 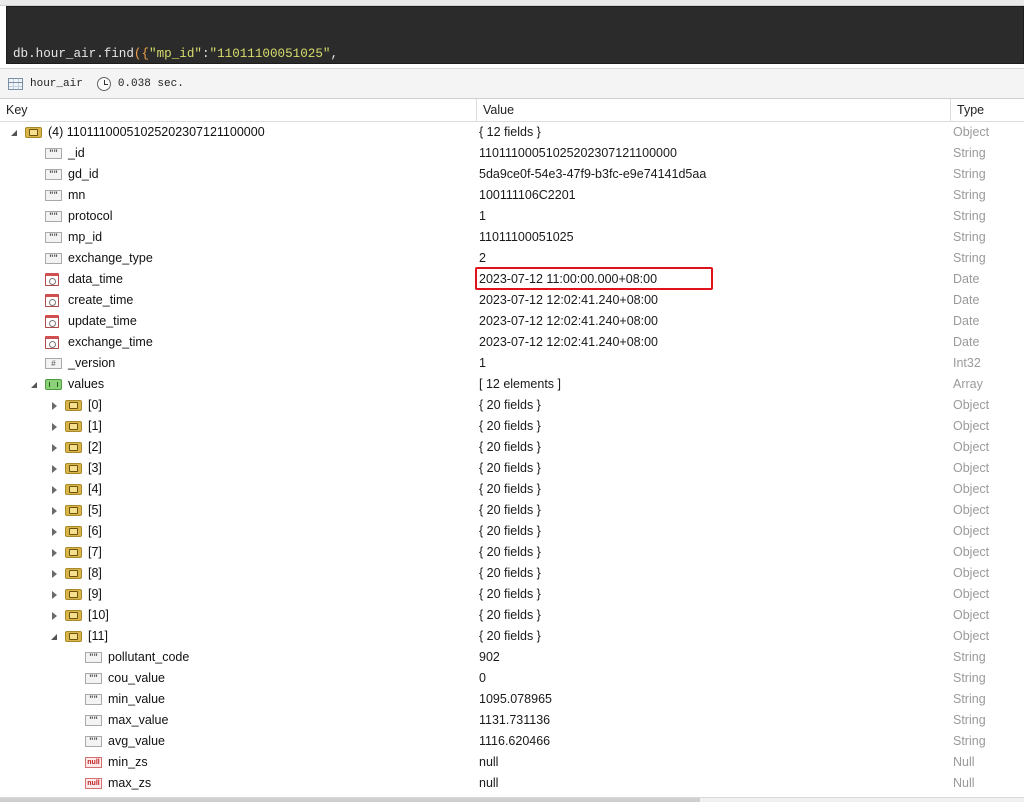 What do you see at coordinates (482, 678) in the screenshot?
I see `value-cell: 0` at bounding box center [482, 678].